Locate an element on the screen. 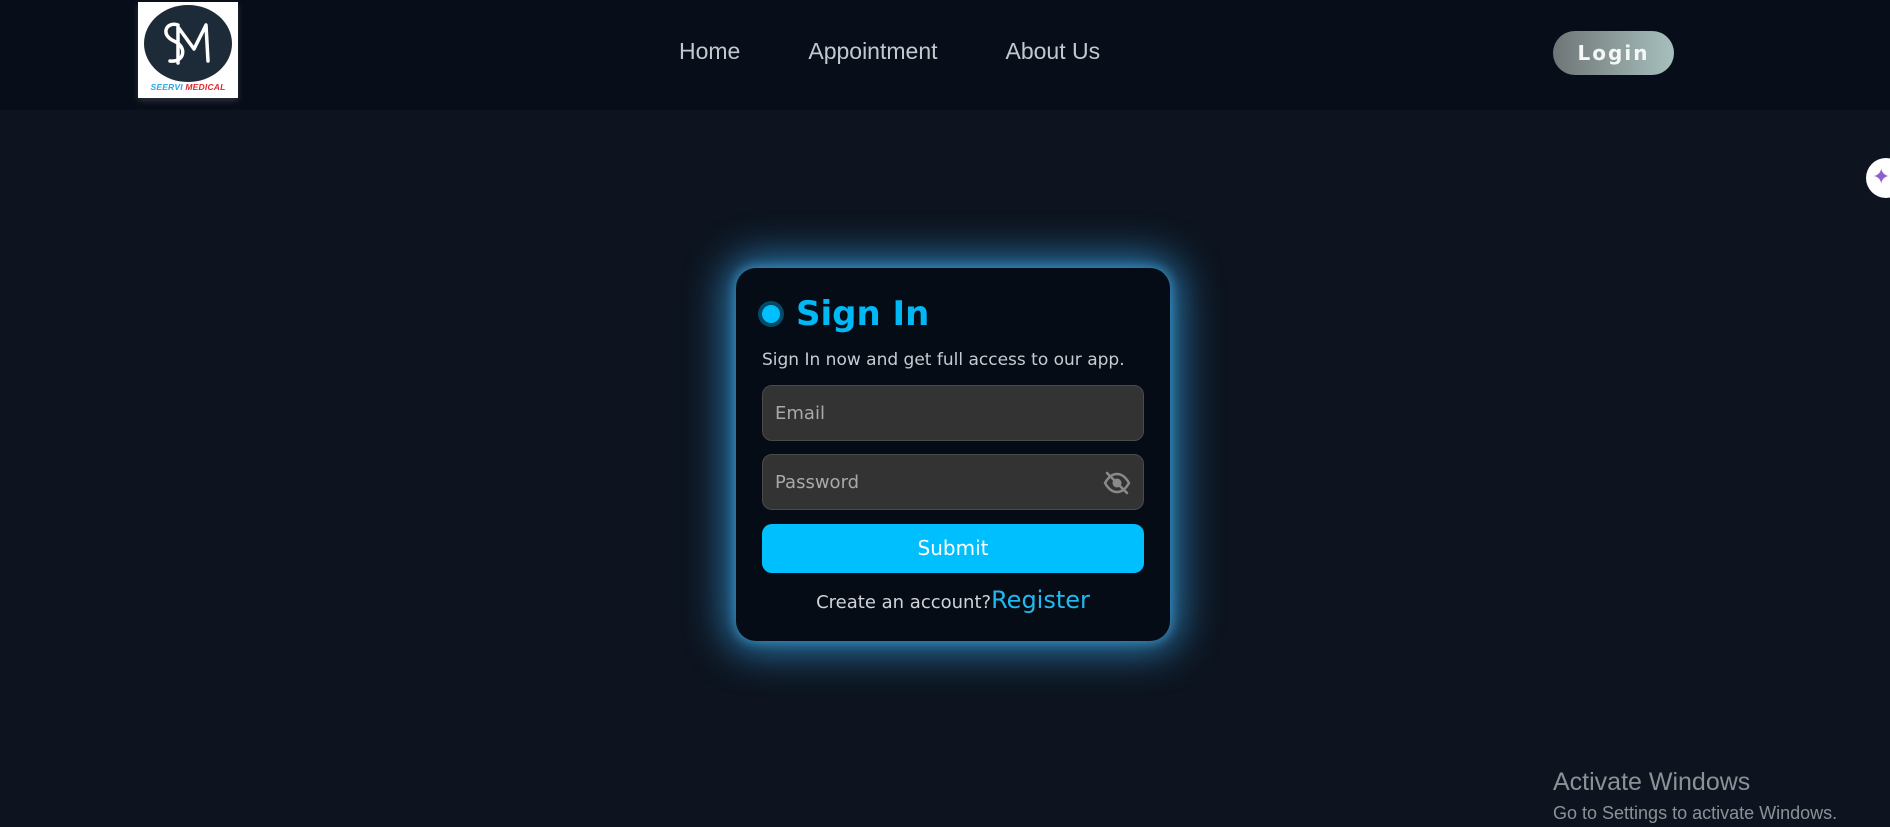 Image resolution: width=1890 pixels, height=827 pixels. activate-windows-subtitle: Go to Settings to activate Windows. is located at coordinates (1695, 813).